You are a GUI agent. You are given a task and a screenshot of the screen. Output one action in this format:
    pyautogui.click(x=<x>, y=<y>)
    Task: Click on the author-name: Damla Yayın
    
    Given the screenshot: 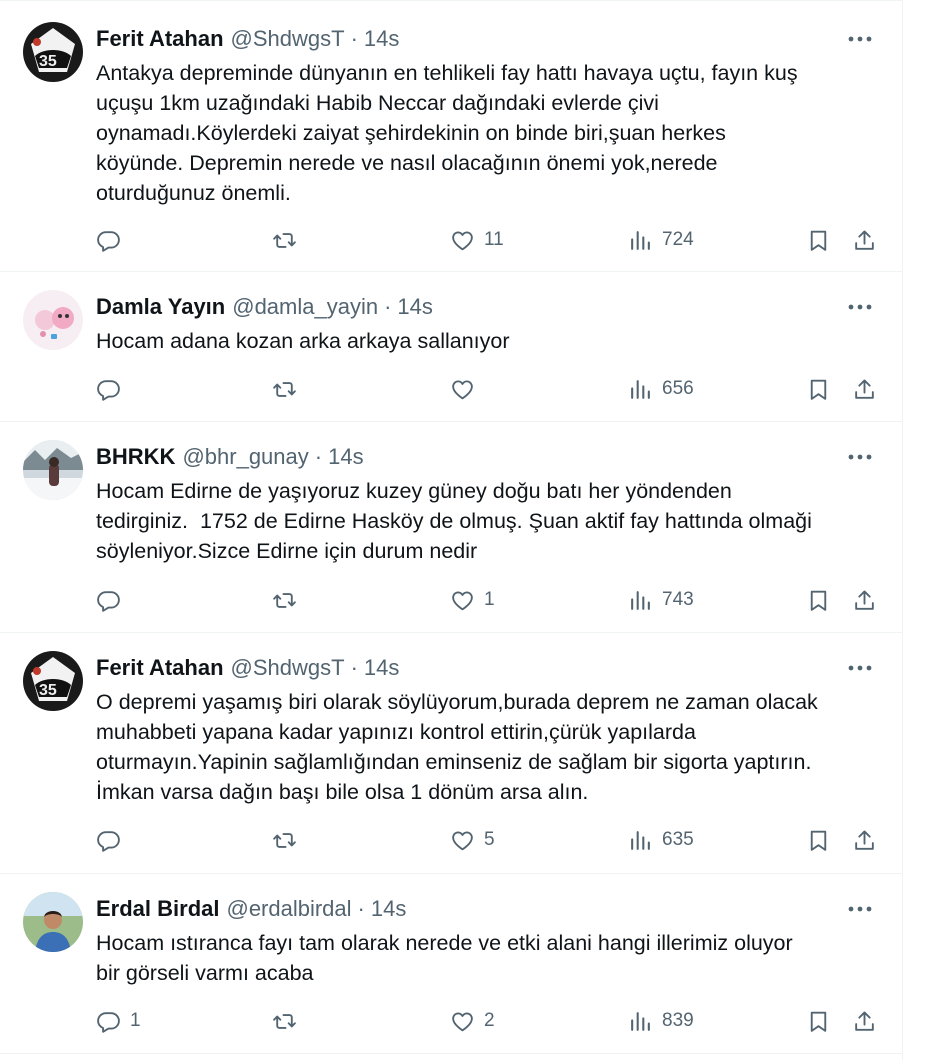 What is the action you would take?
    pyautogui.click(x=160, y=307)
    